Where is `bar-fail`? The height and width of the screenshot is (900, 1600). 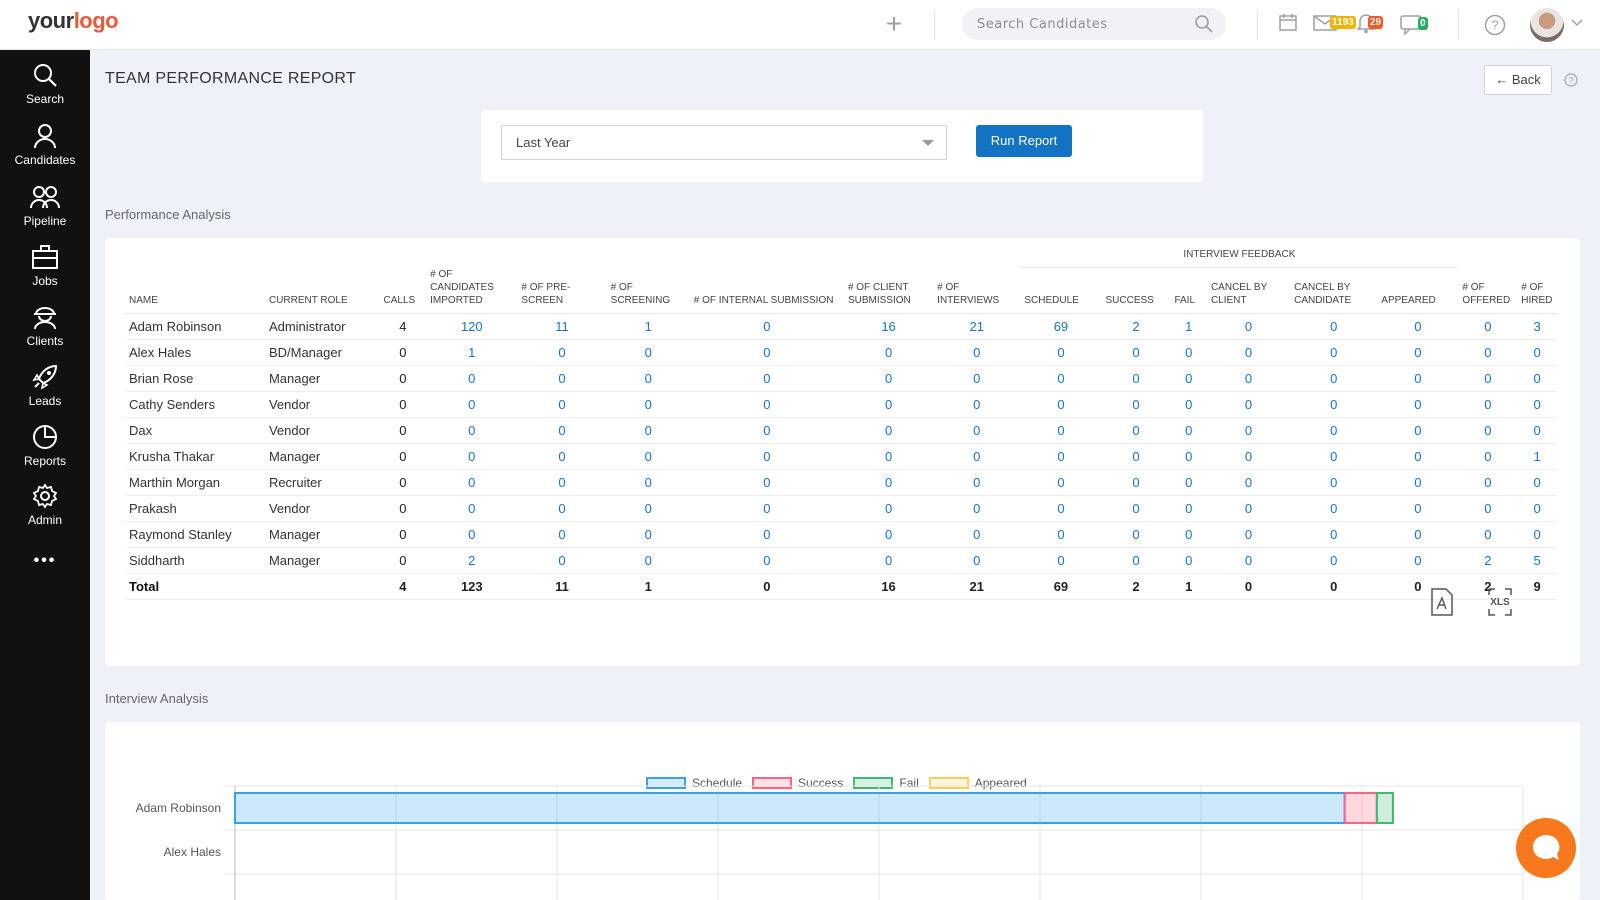
bar-fail is located at coordinates (1384, 808).